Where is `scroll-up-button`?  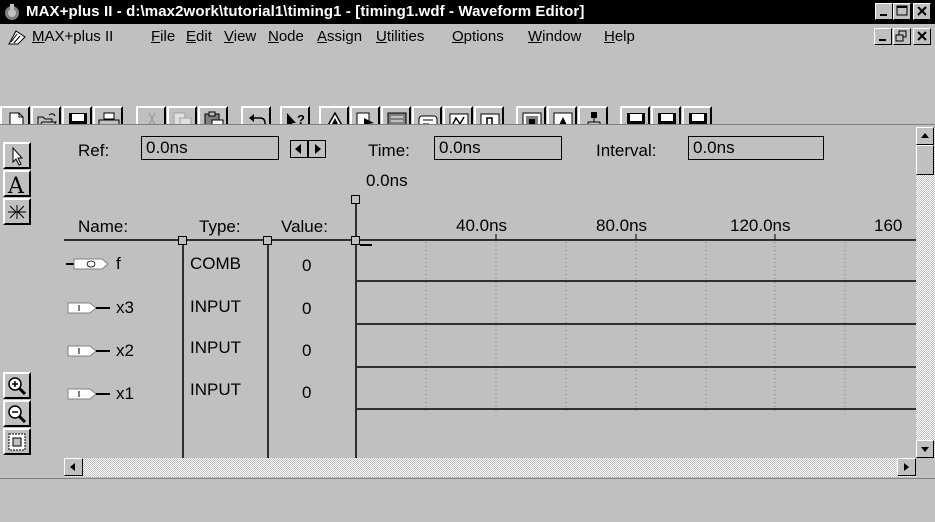 scroll-up-button is located at coordinates (925, 136).